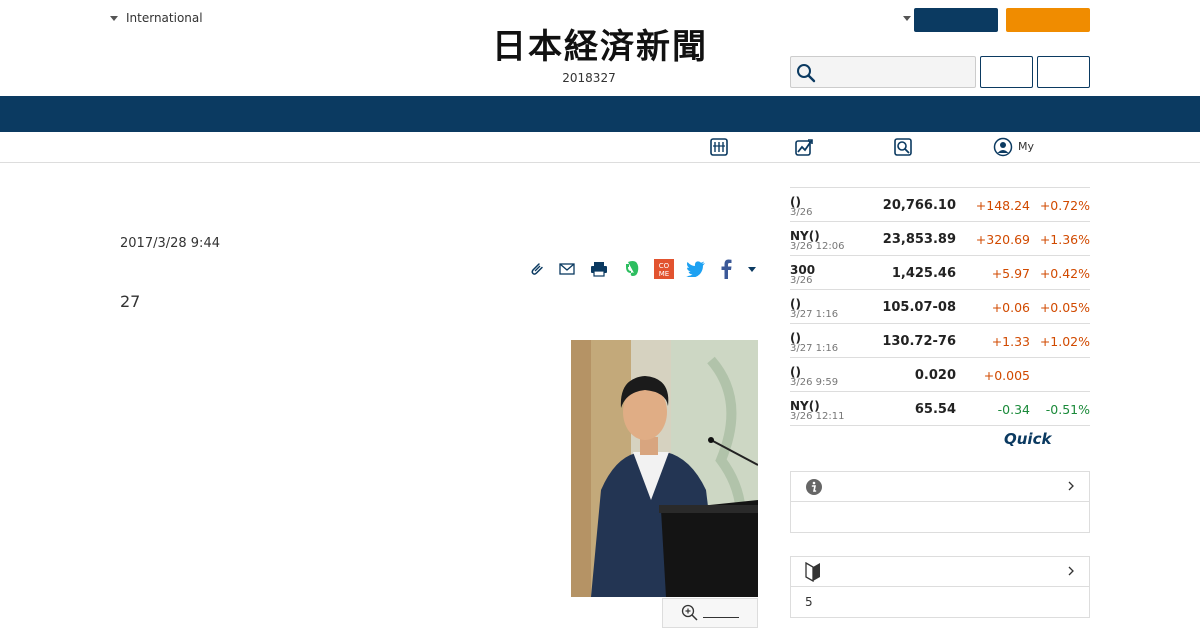  I want to click on twitter-icon, so click(696, 269).